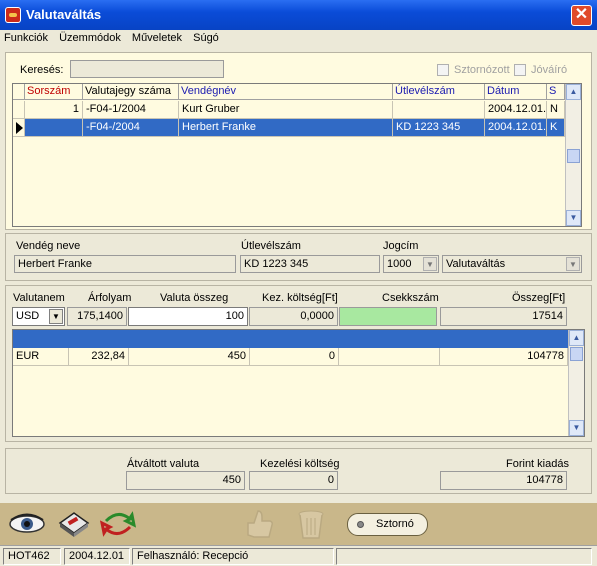 Image resolution: width=597 pixels, height=566 pixels. I want to click on col-header-s: S, so click(556, 92).